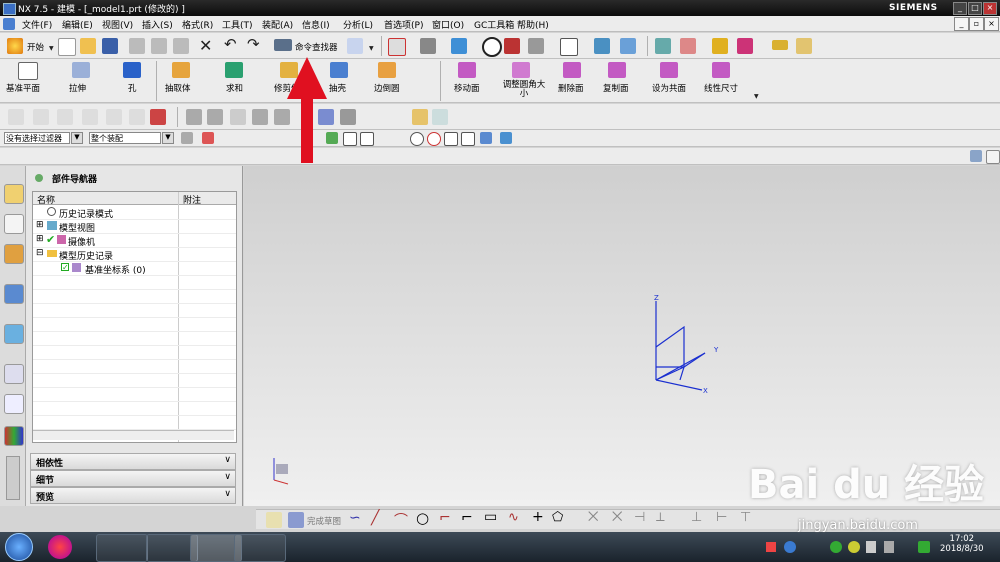 The image size is (1000, 562). What do you see at coordinates (976, 24) in the screenshot?
I see `doc-restore-button: ▫` at bounding box center [976, 24].